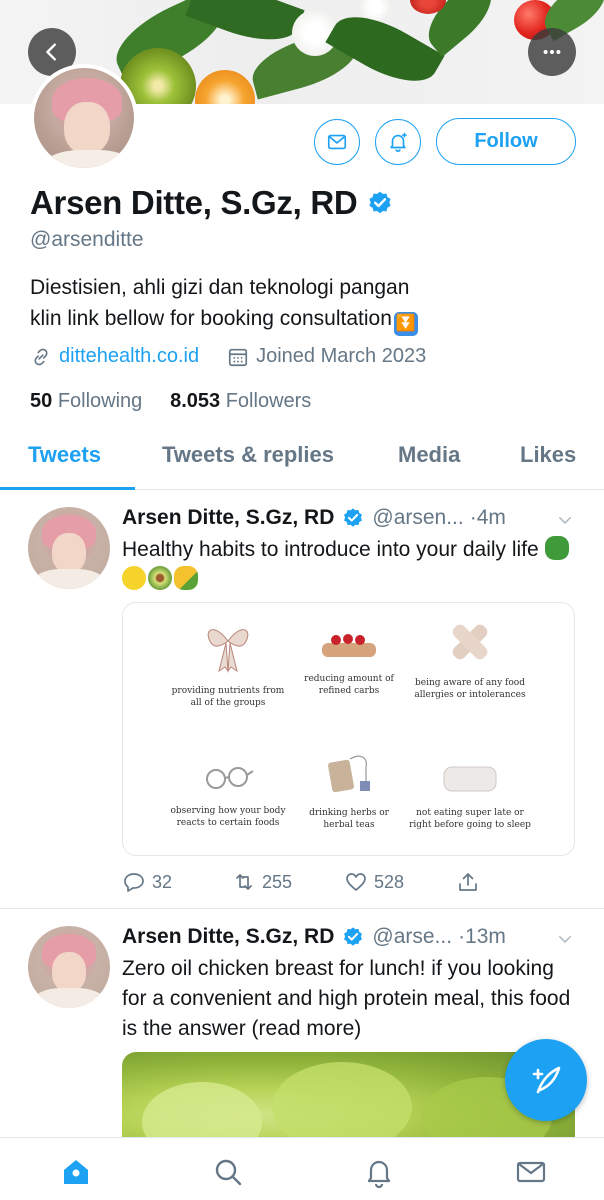  Describe the element at coordinates (64, 455) in the screenshot. I see `tab-tweets: Tweets` at that location.